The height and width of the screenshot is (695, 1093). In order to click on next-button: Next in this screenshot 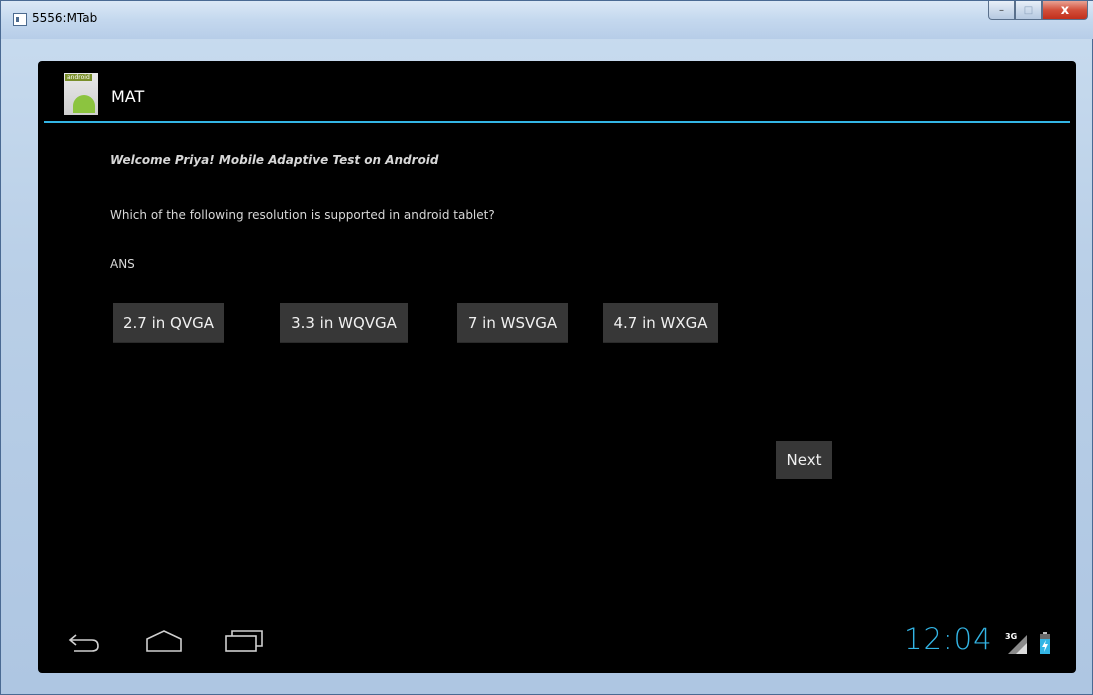, I will do `click(804, 460)`.